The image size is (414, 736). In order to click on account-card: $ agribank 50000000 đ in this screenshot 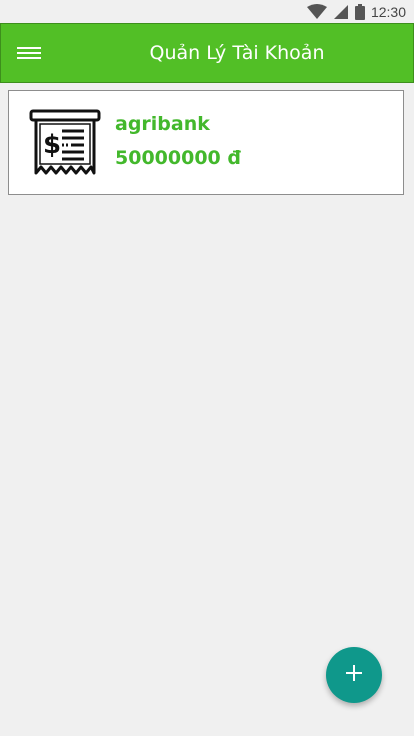, I will do `click(206, 142)`.